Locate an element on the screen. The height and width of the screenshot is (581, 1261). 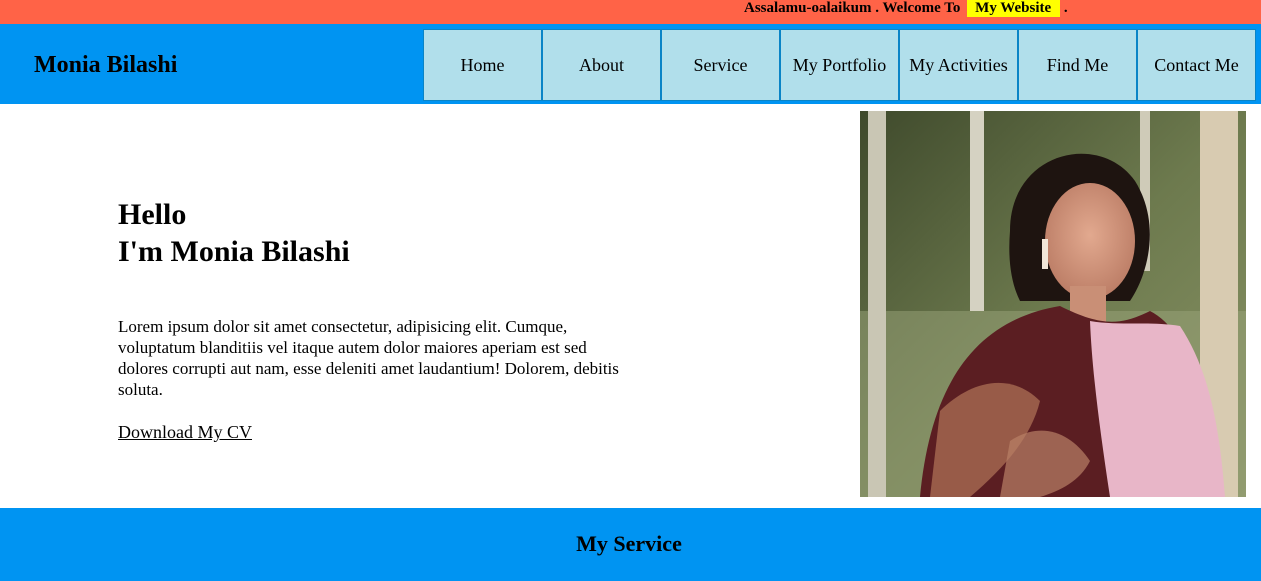
nav-item-home: Home is located at coordinates (482, 65).